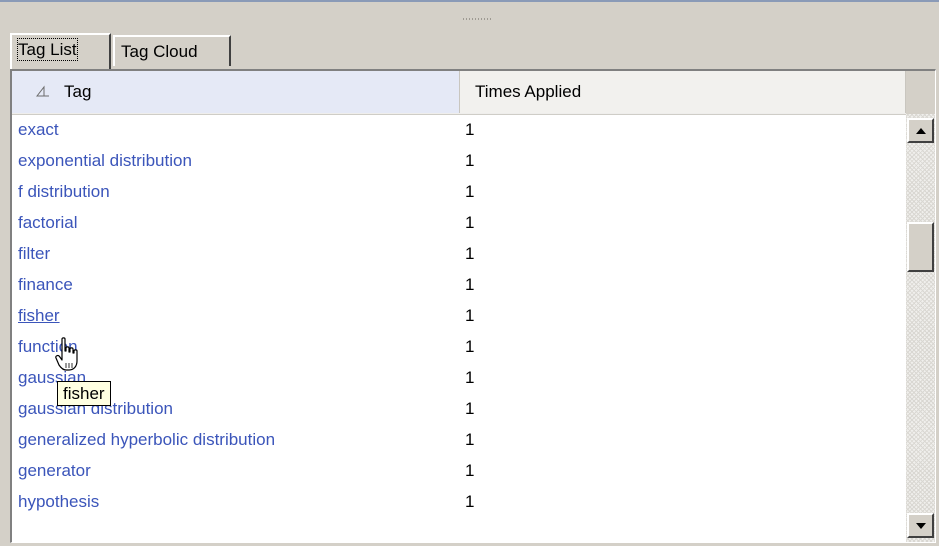 The width and height of the screenshot is (939, 546). I want to click on hand-pointer-icon, so click(66, 354).